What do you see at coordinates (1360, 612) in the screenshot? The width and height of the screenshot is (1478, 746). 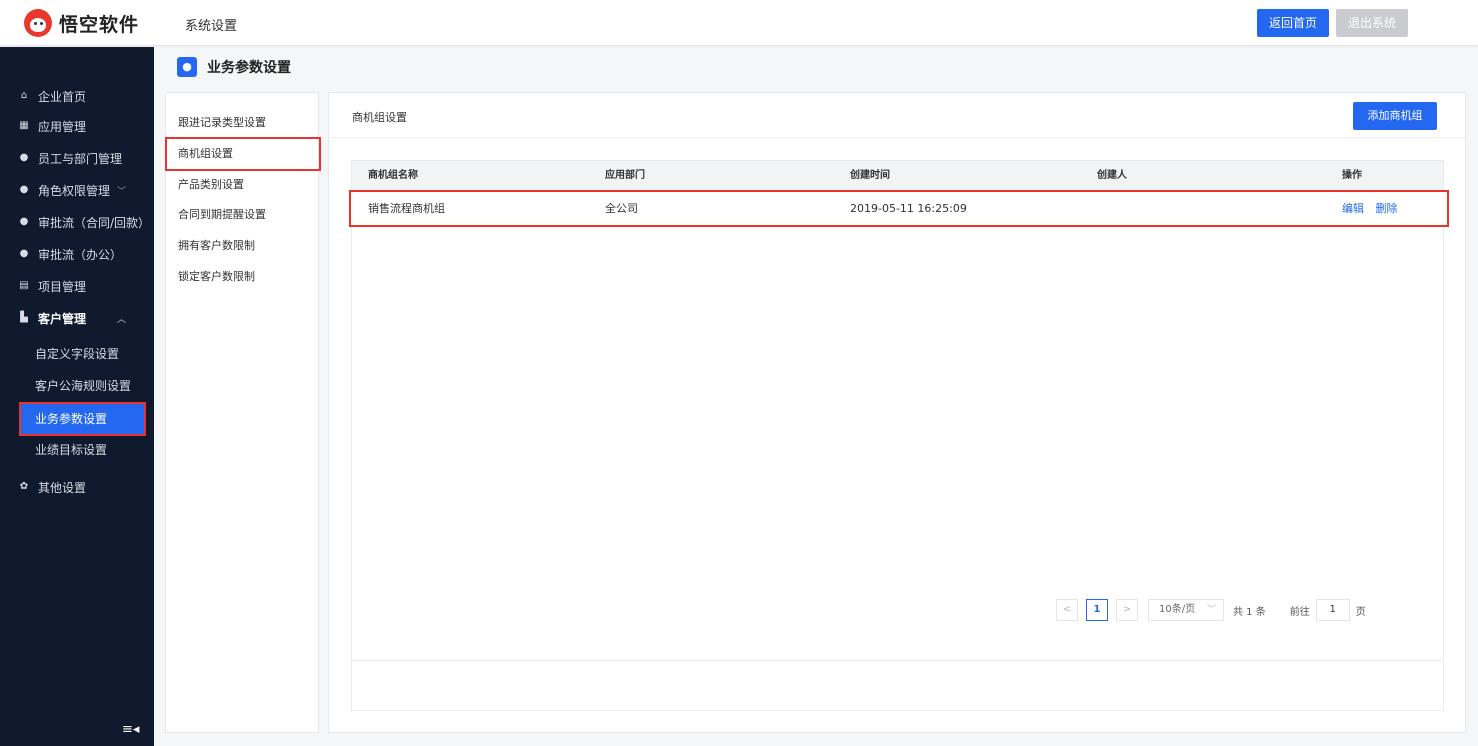 I see `page-unit-label: 页` at bounding box center [1360, 612].